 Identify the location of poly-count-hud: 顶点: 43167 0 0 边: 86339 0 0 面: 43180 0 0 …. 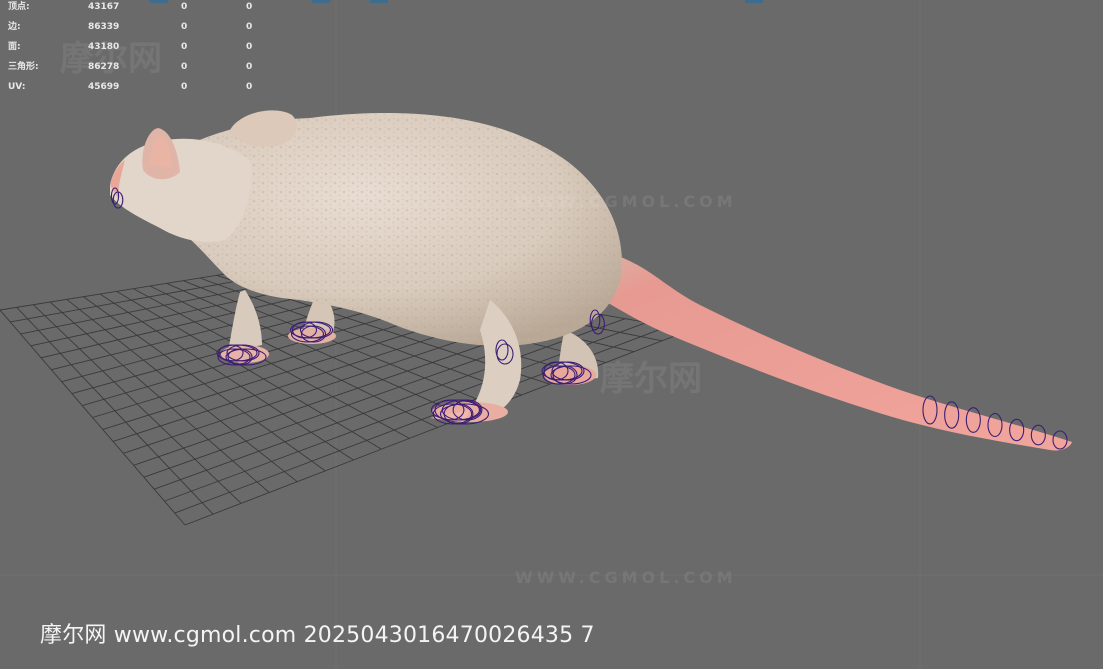
(138, 50).